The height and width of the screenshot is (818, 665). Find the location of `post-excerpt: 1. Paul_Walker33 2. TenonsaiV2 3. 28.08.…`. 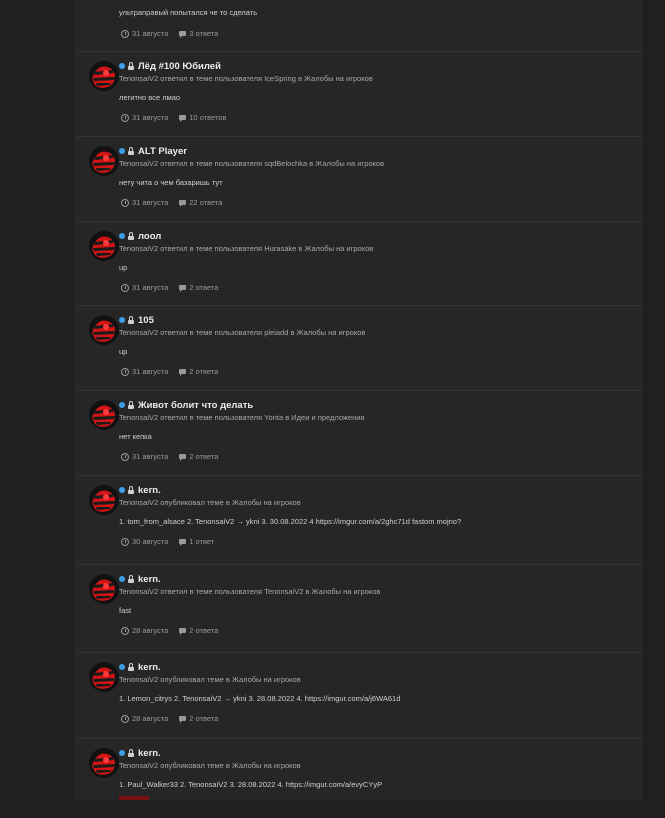

post-excerpt: 1. Paul_Walker33 2. TenonsaiV2 3. 28.08.… is located at coordinates (250, 784).